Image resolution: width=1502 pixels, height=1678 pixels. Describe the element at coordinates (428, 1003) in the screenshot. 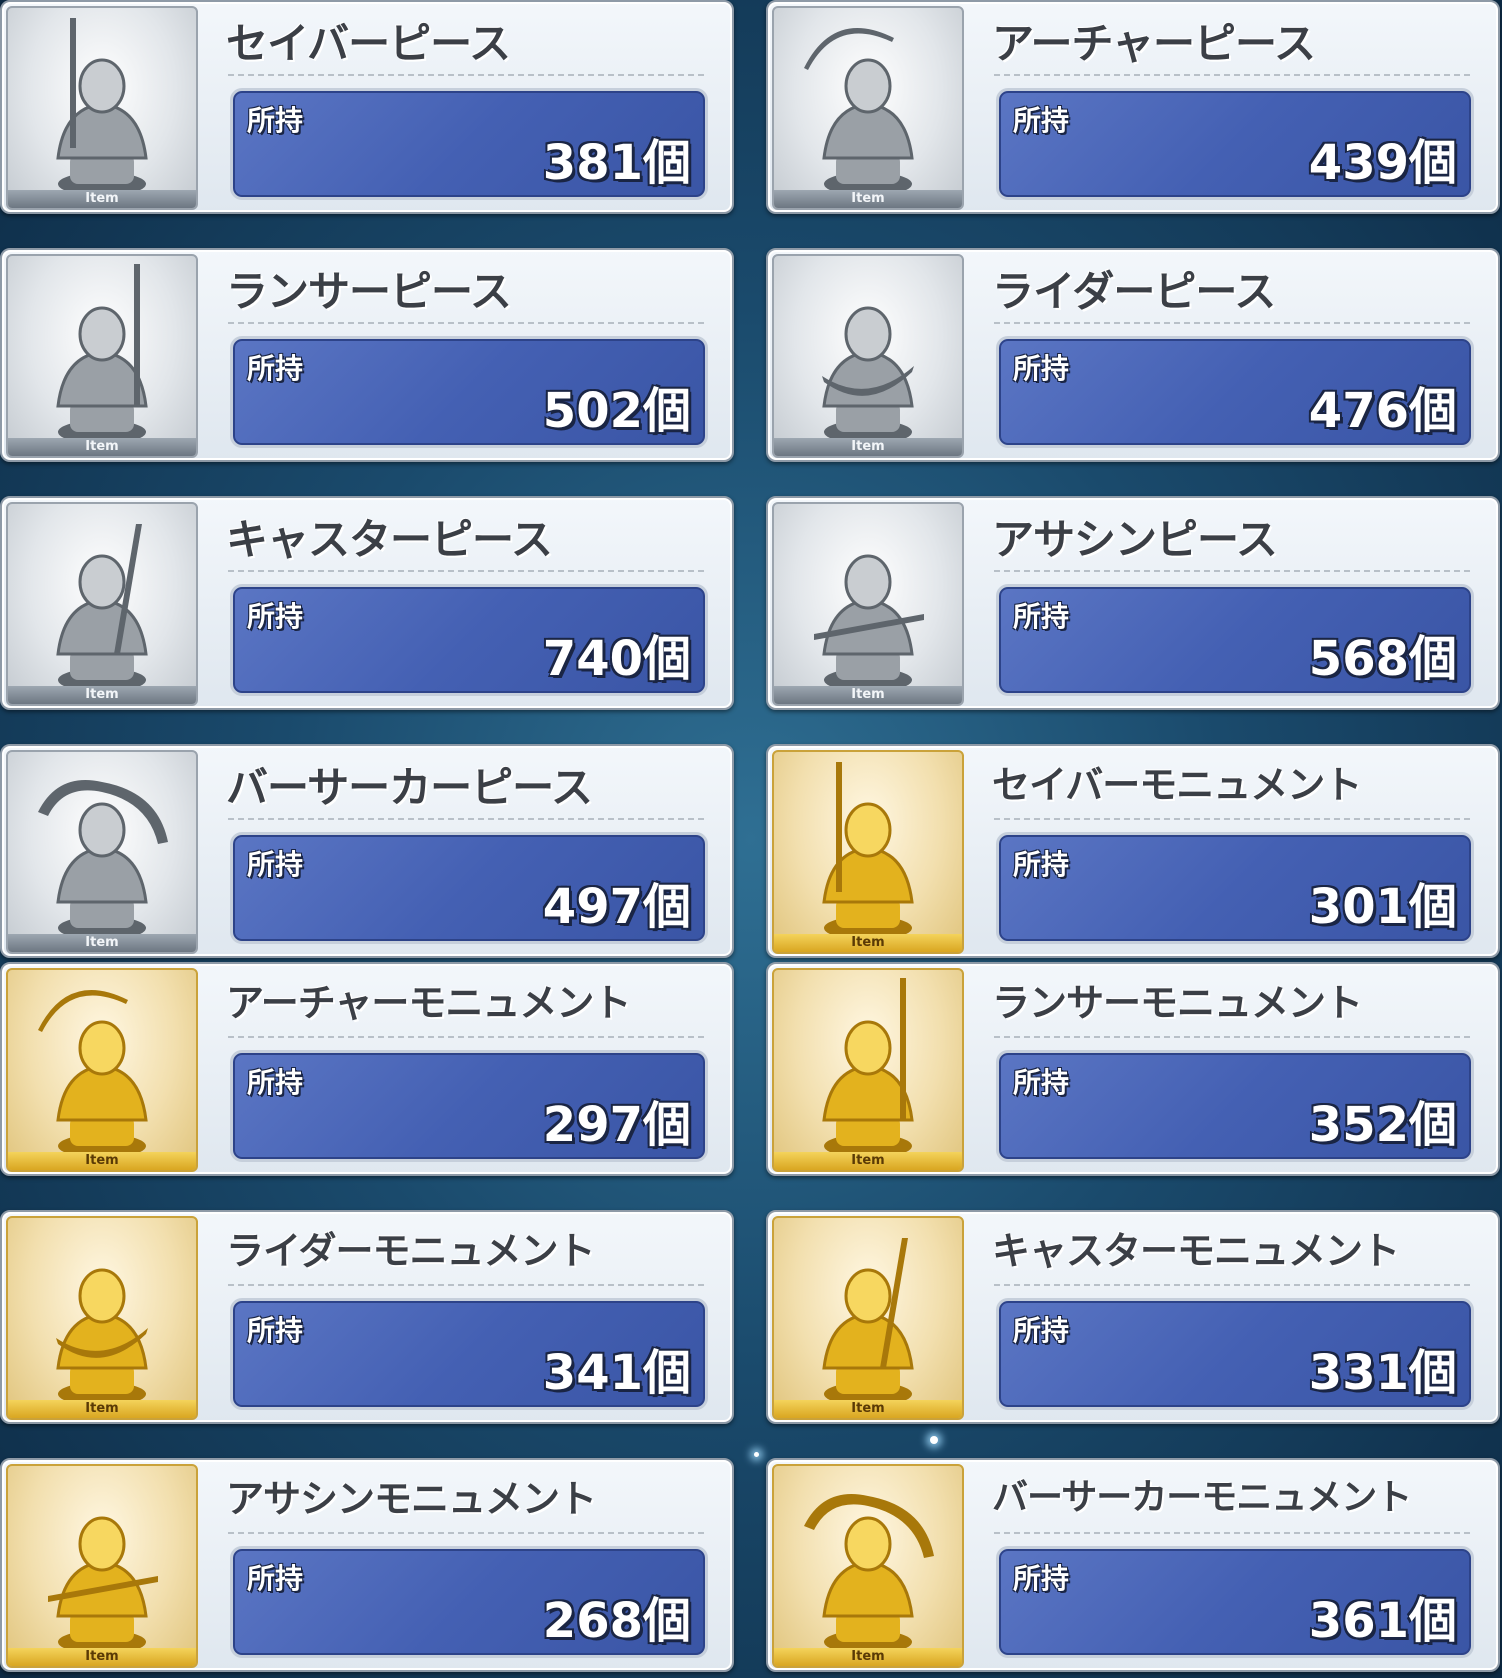

I see `item-name: アーチャーモニュメント` at that location.